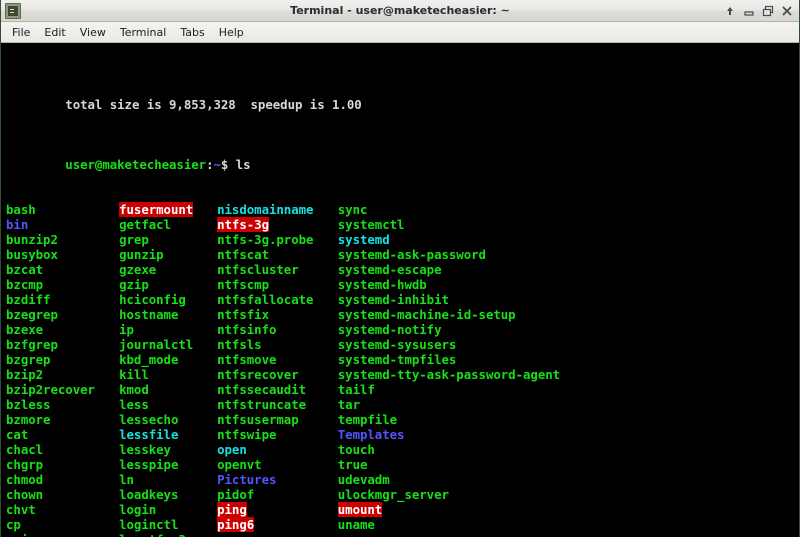 The image size is (800, 537). Describe the element at coordinates (145, 224) in the screenshot. I see `ls-entry: getfacl` at that location.